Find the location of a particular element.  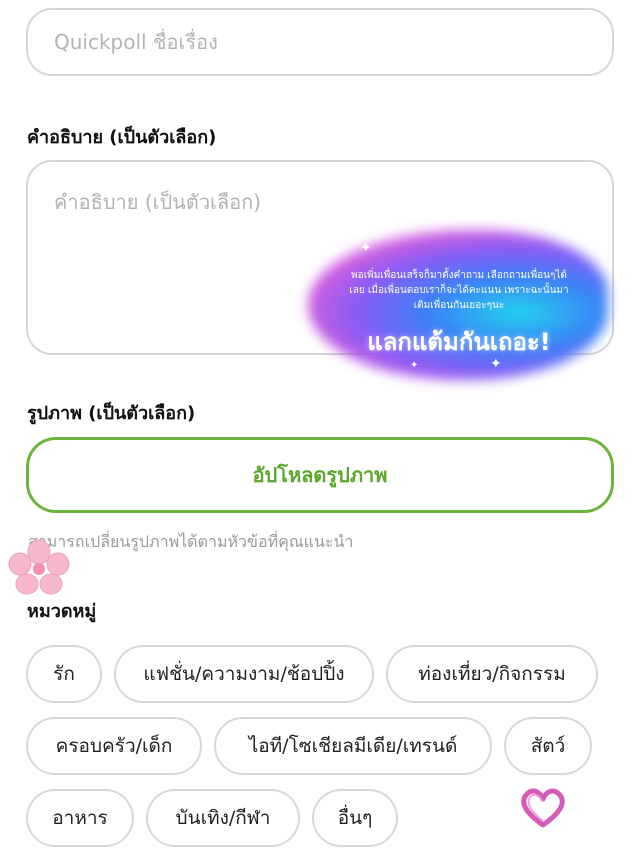

category-chip-animal: สัตว์ is located at coordinates (548, 746).